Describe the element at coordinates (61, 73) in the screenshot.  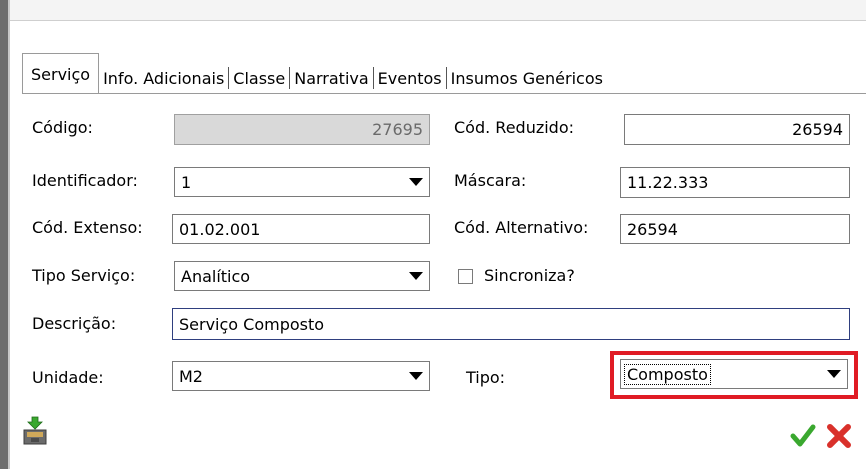
I see `tab-servico: Serviço` at that location.